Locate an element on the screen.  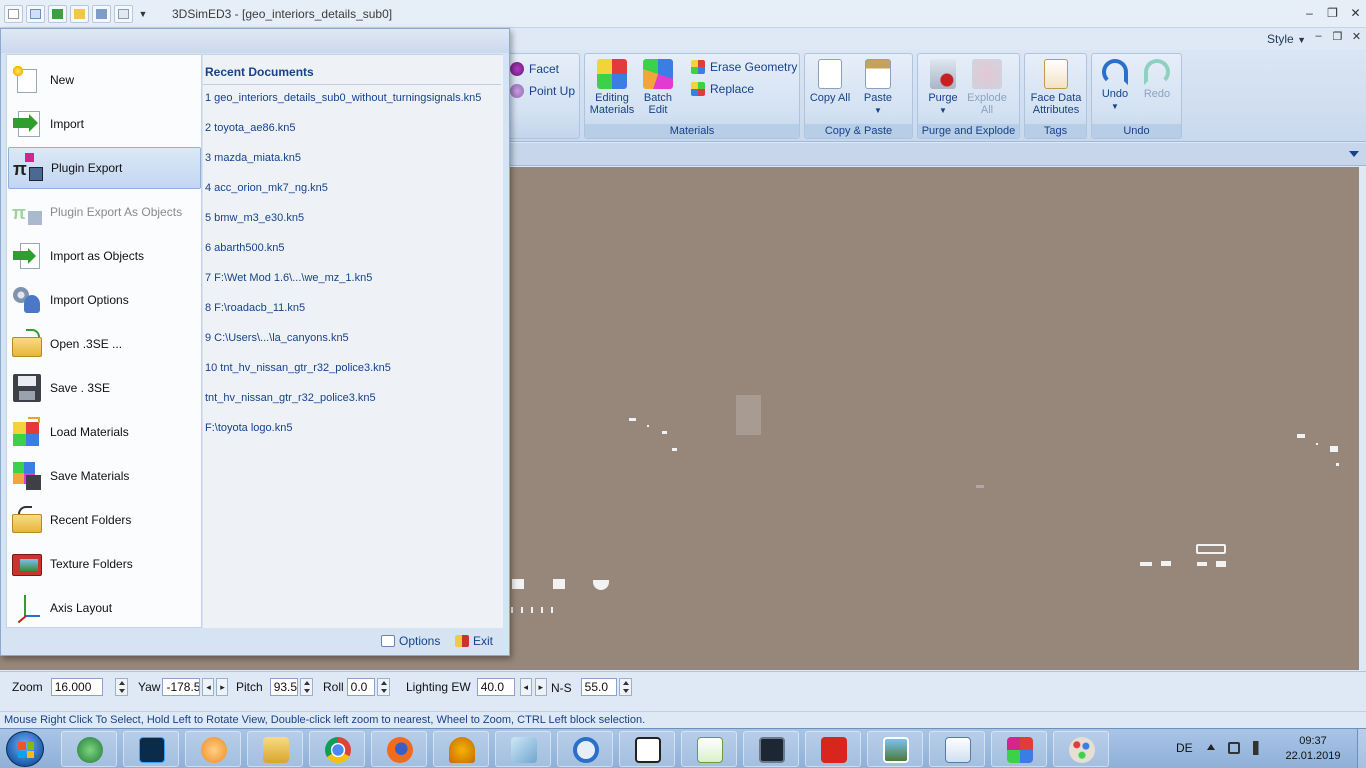
audio-app-icon is located at coordinates (461, 749).